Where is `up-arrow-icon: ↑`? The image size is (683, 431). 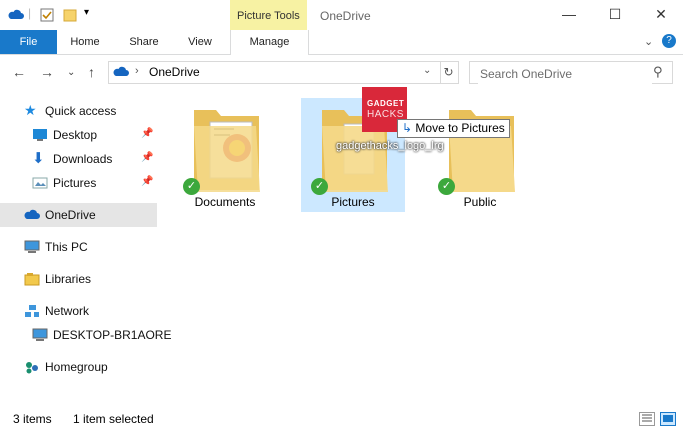 up-arrow-icon: ↑ is located at coordinates (91, 72).